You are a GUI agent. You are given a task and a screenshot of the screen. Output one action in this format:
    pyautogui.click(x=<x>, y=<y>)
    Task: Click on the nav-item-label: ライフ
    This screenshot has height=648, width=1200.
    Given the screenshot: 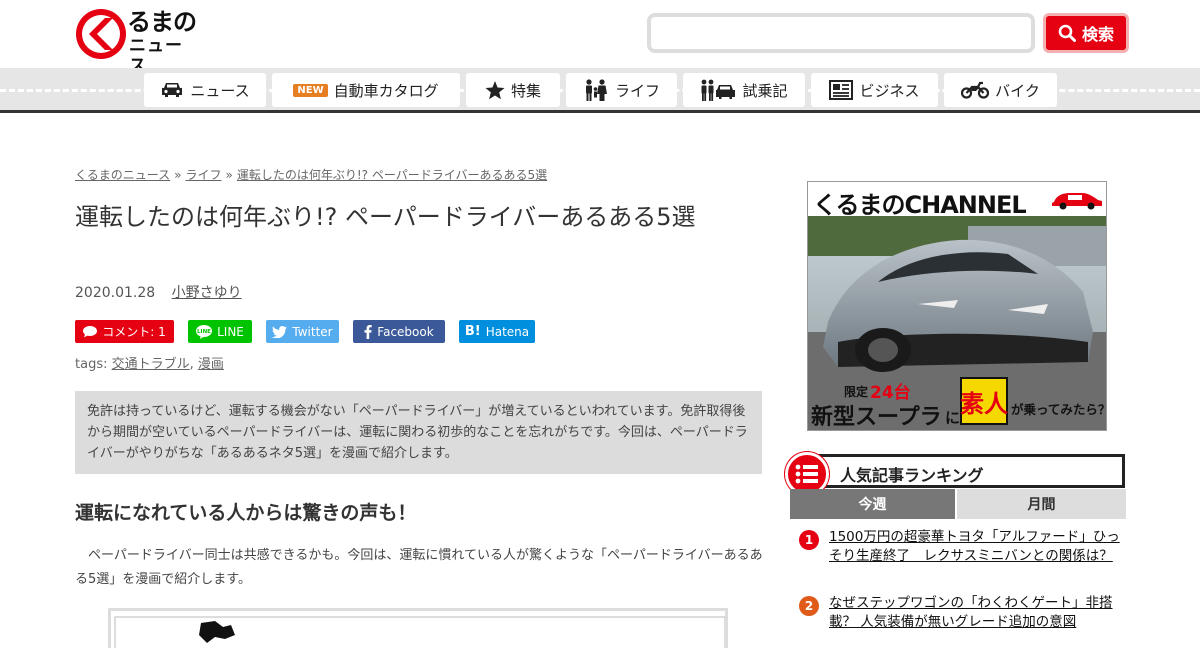 What is the action you would take?
    pyautogui.click(x=637, y=90)
    